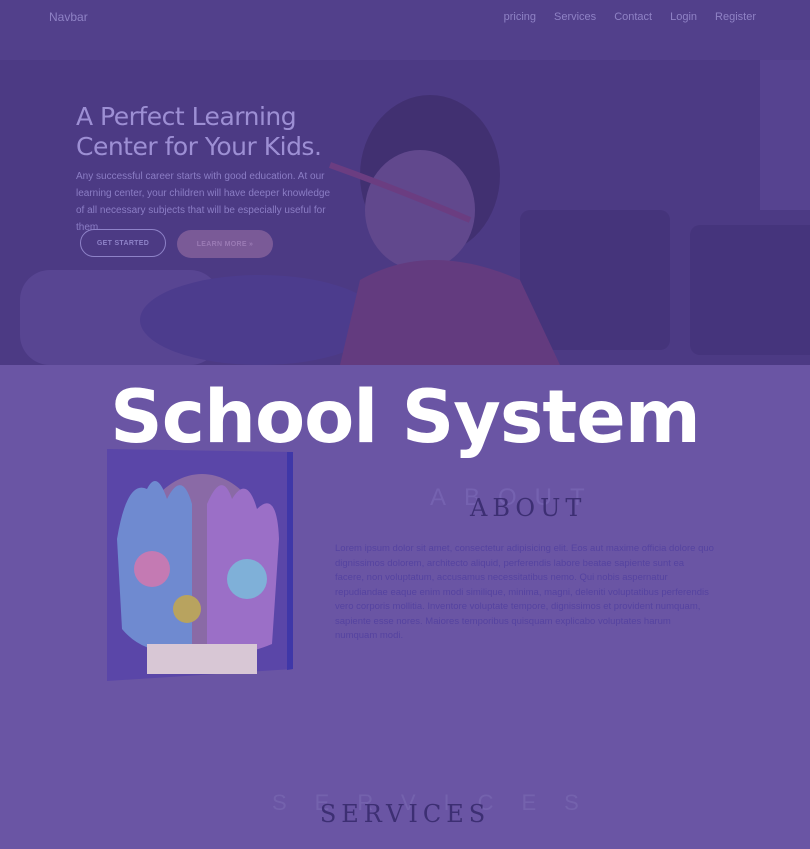  Describe the element at coordinates (68, 17) in the screenshot. I see `navbar-brand: Navbar` at that location.